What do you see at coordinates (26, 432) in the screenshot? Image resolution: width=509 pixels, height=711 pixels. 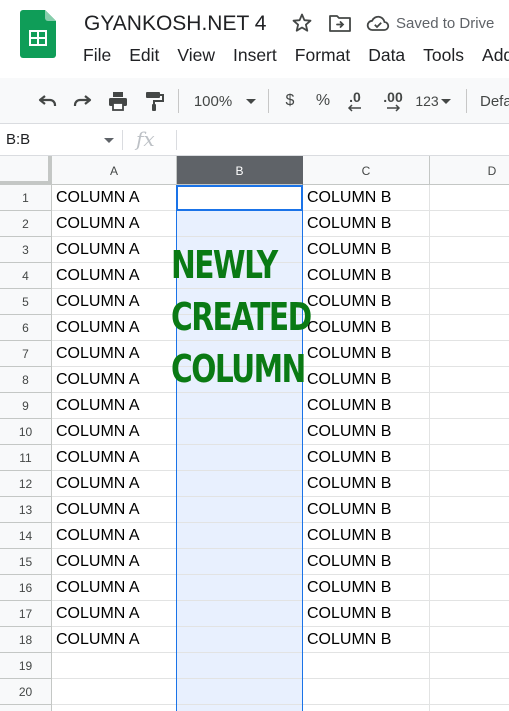 I see `row-header: 10` at bounding box center [26, 432].